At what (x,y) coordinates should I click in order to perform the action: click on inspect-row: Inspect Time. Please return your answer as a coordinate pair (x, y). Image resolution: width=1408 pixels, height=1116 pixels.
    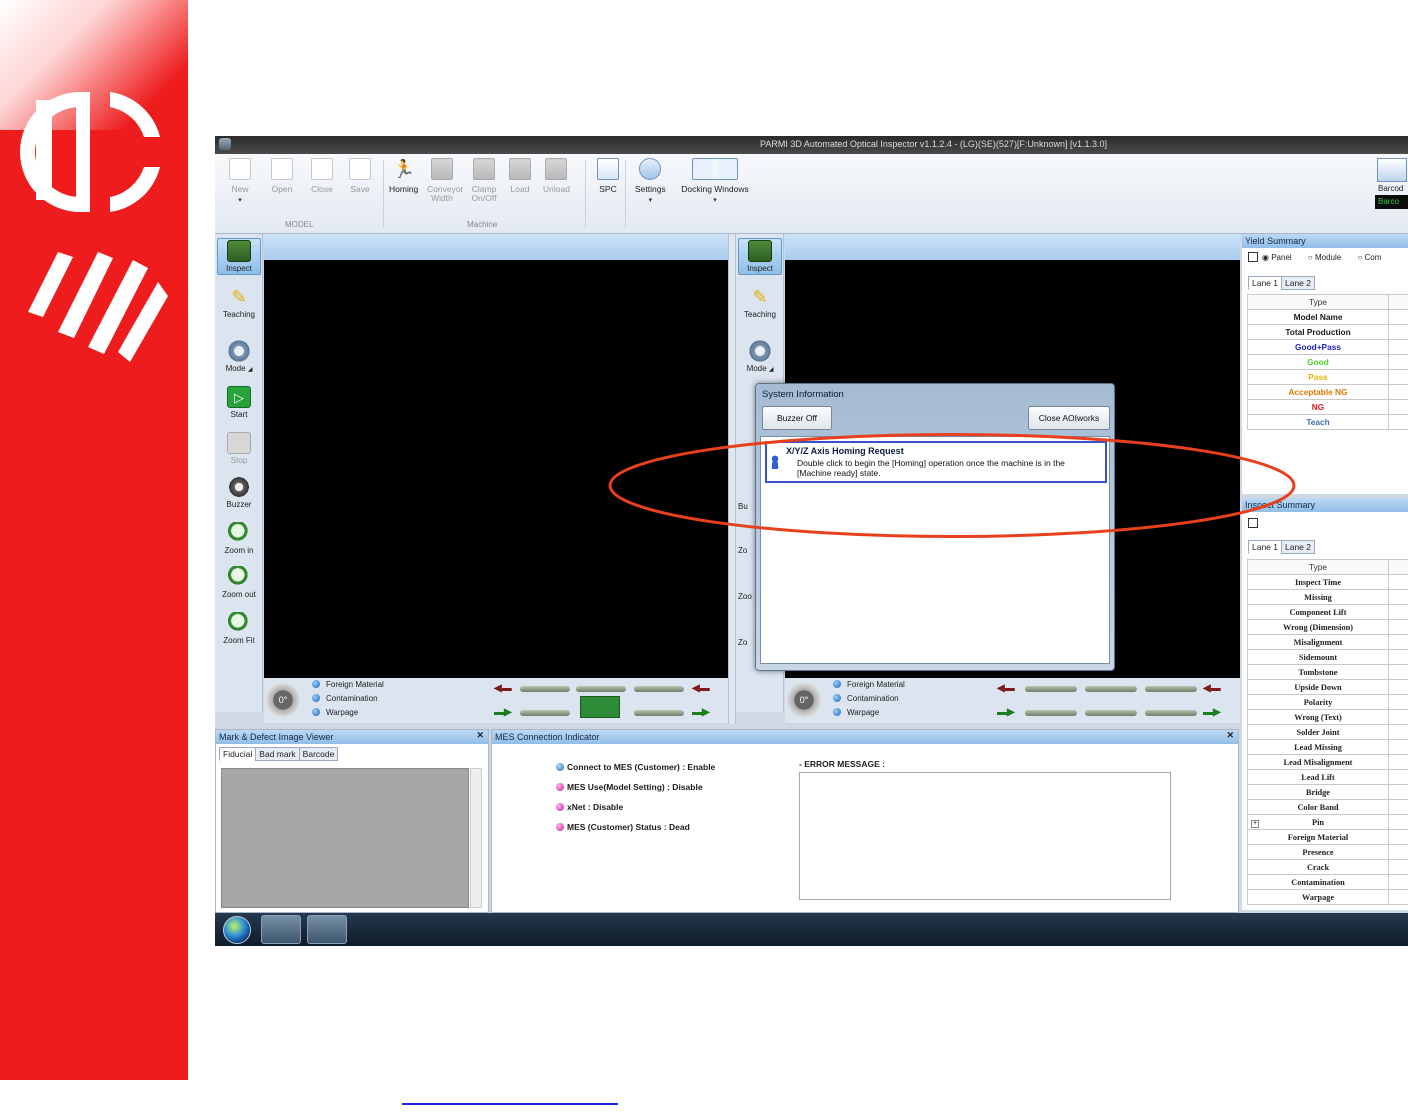
    Looking at the image, I should click on (1327, 582).